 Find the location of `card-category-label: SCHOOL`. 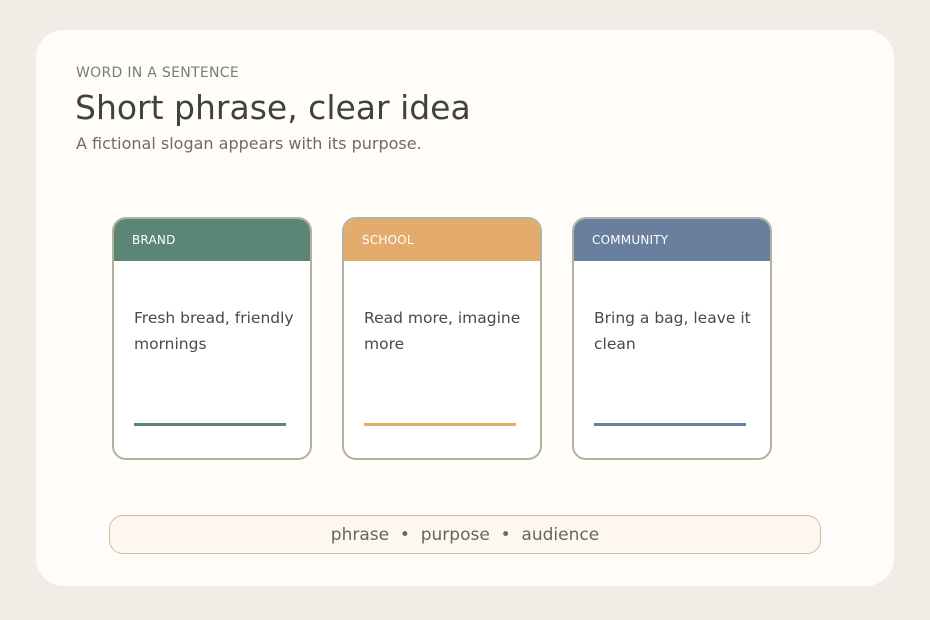

card-category-label: SCHOOL is located at coordinates (388, 240).